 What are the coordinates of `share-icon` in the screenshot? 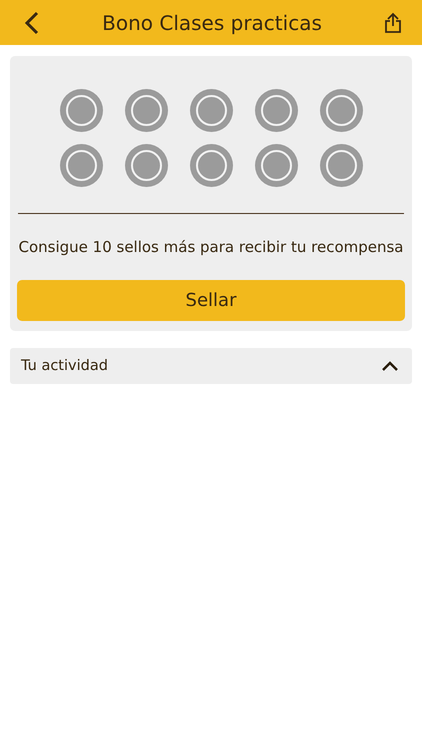 It's located at (393, 23).